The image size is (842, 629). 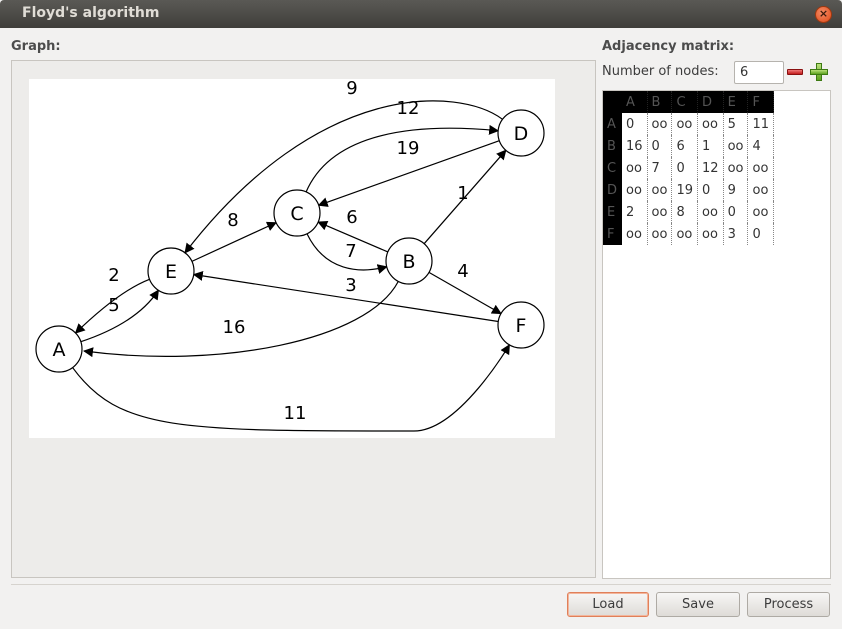 What do you see at coordinates (232, 220) in the screenshot?
I see `graph-edge-weight: 8` at bounding box center [232, 220].